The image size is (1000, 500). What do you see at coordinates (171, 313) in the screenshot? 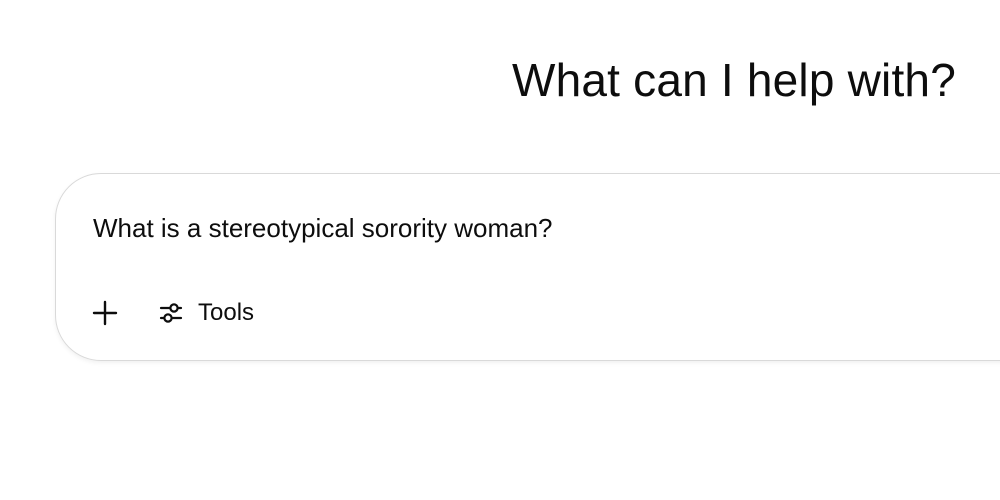
I see `sliders-icon` at bounding box center [171, 313].